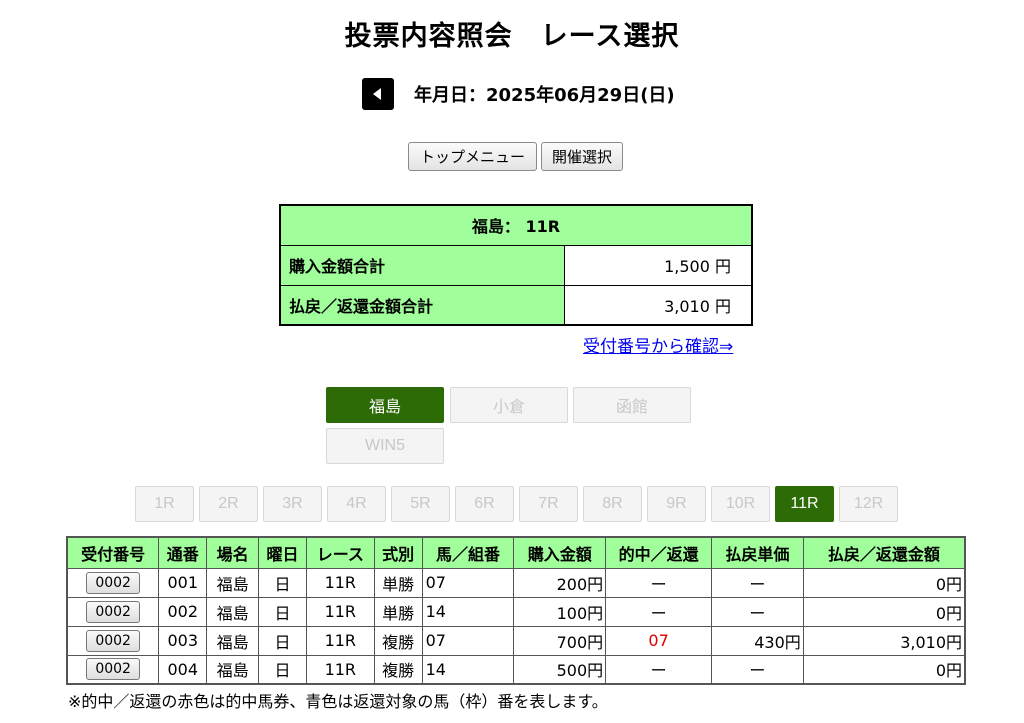  I want to click on race-button-7r: 7R, so click(548, 504).